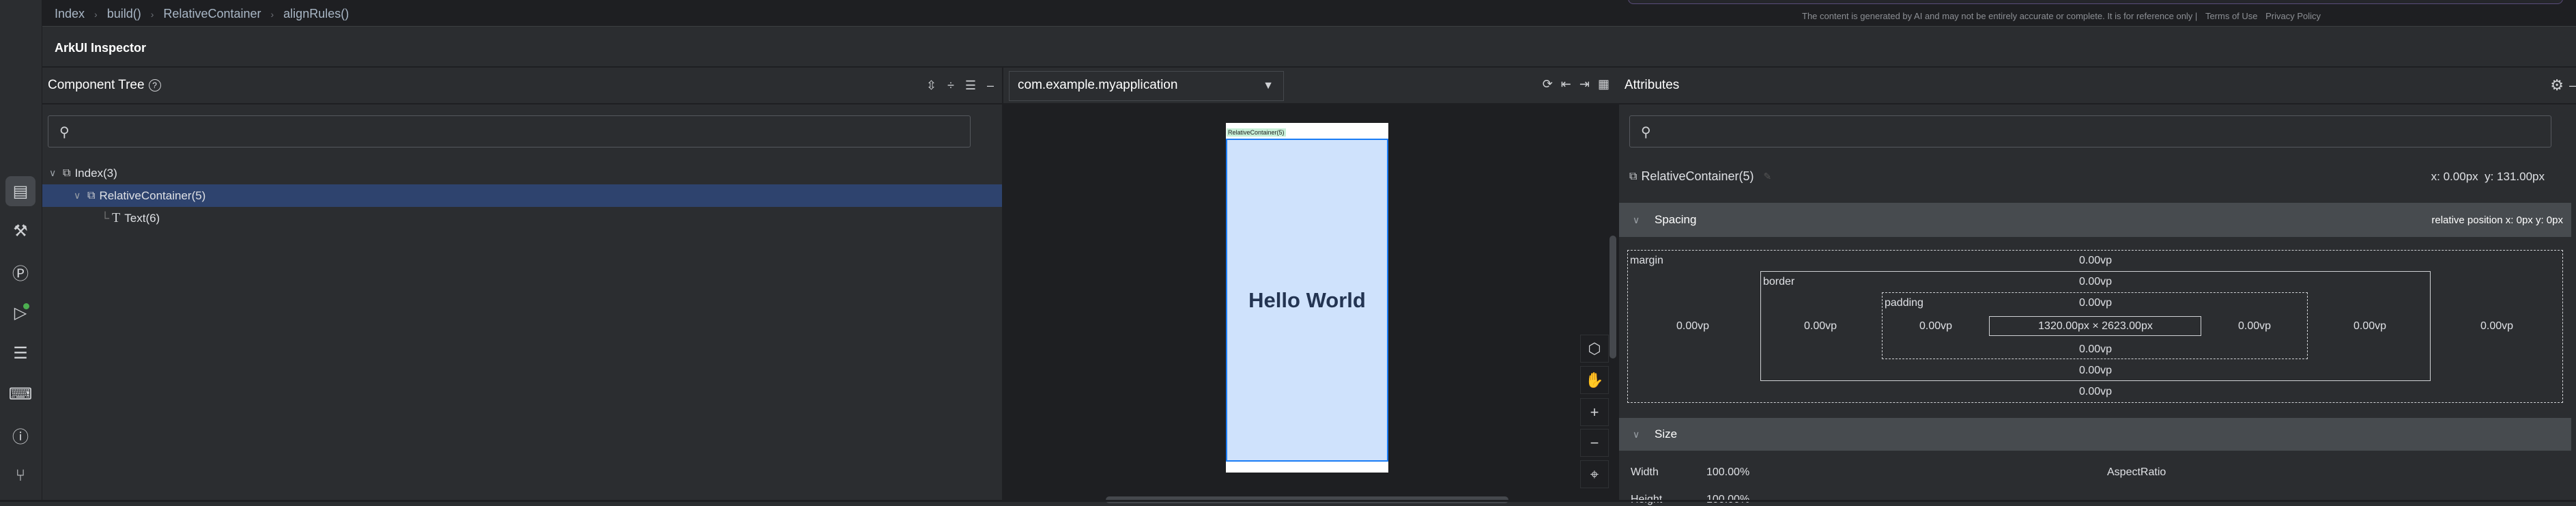 Image resolution: width=2576 pixels, height=506 pixels. I want to click on breadcrumb-item: Index, so click(70, 14).